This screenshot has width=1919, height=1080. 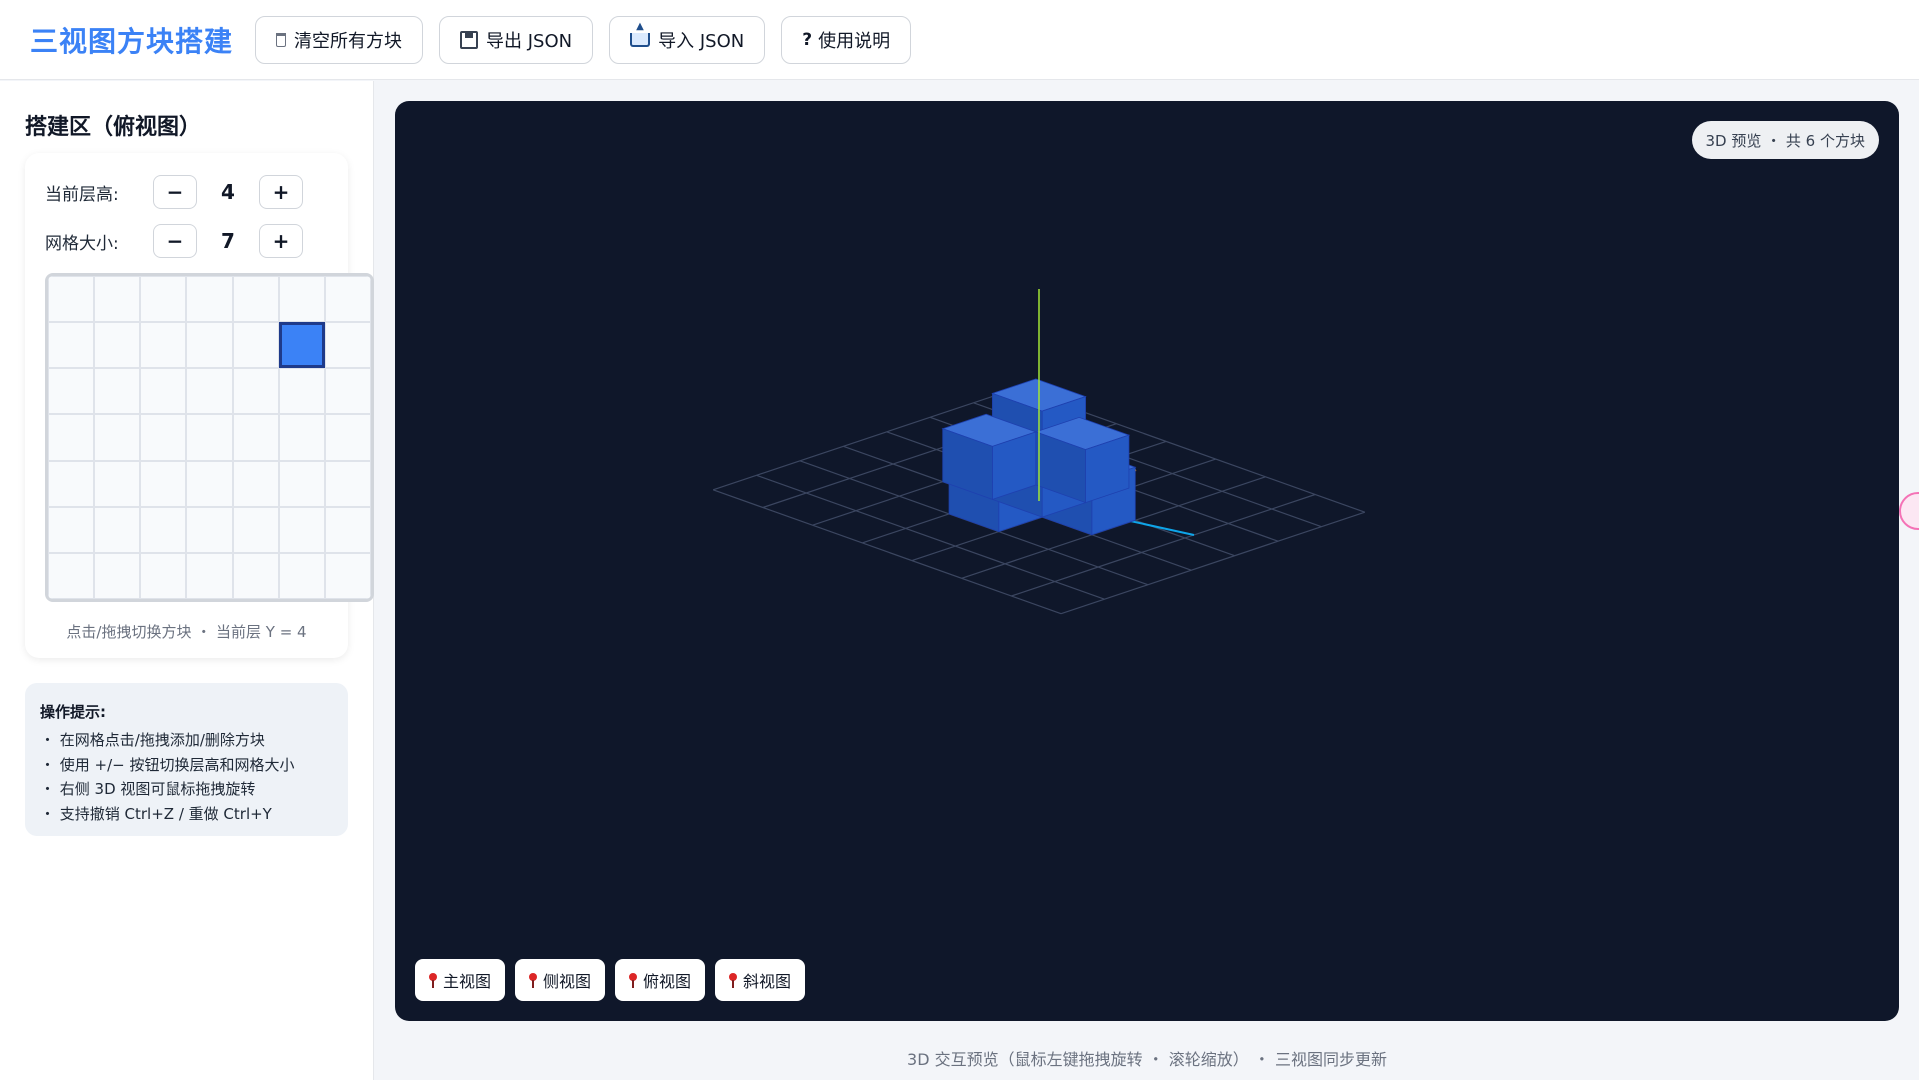 I want to click on grid-cells, so click(x=209, y=437).